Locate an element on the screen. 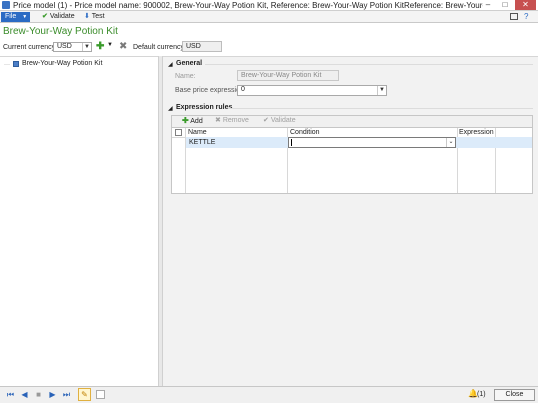  remove-rule-button: ✖ Remove is located at coordinates (232, 120).